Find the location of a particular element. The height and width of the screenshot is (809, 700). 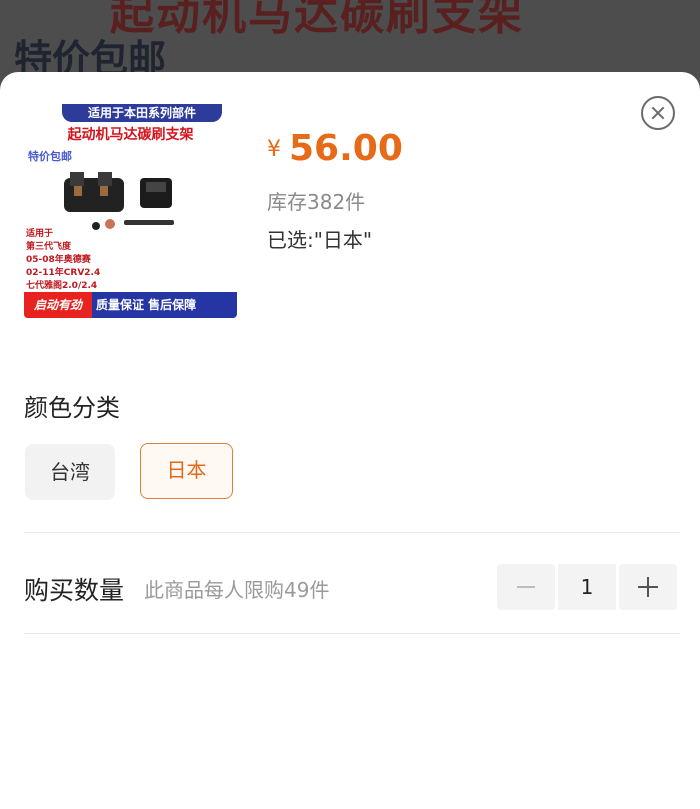

quantity-value: 1 is located at coordinates (587, 587).